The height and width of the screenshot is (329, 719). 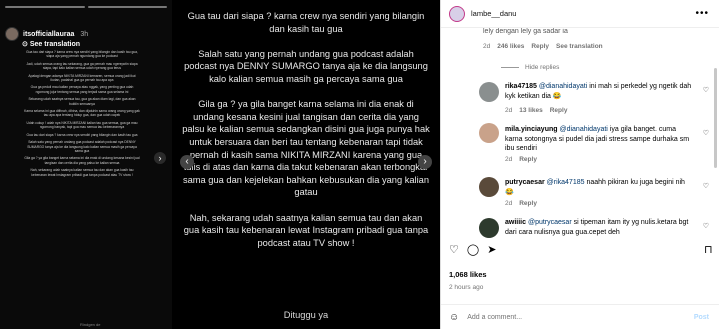 I want to click on post-time: 2 hours ago, so click(x=466, y=287).